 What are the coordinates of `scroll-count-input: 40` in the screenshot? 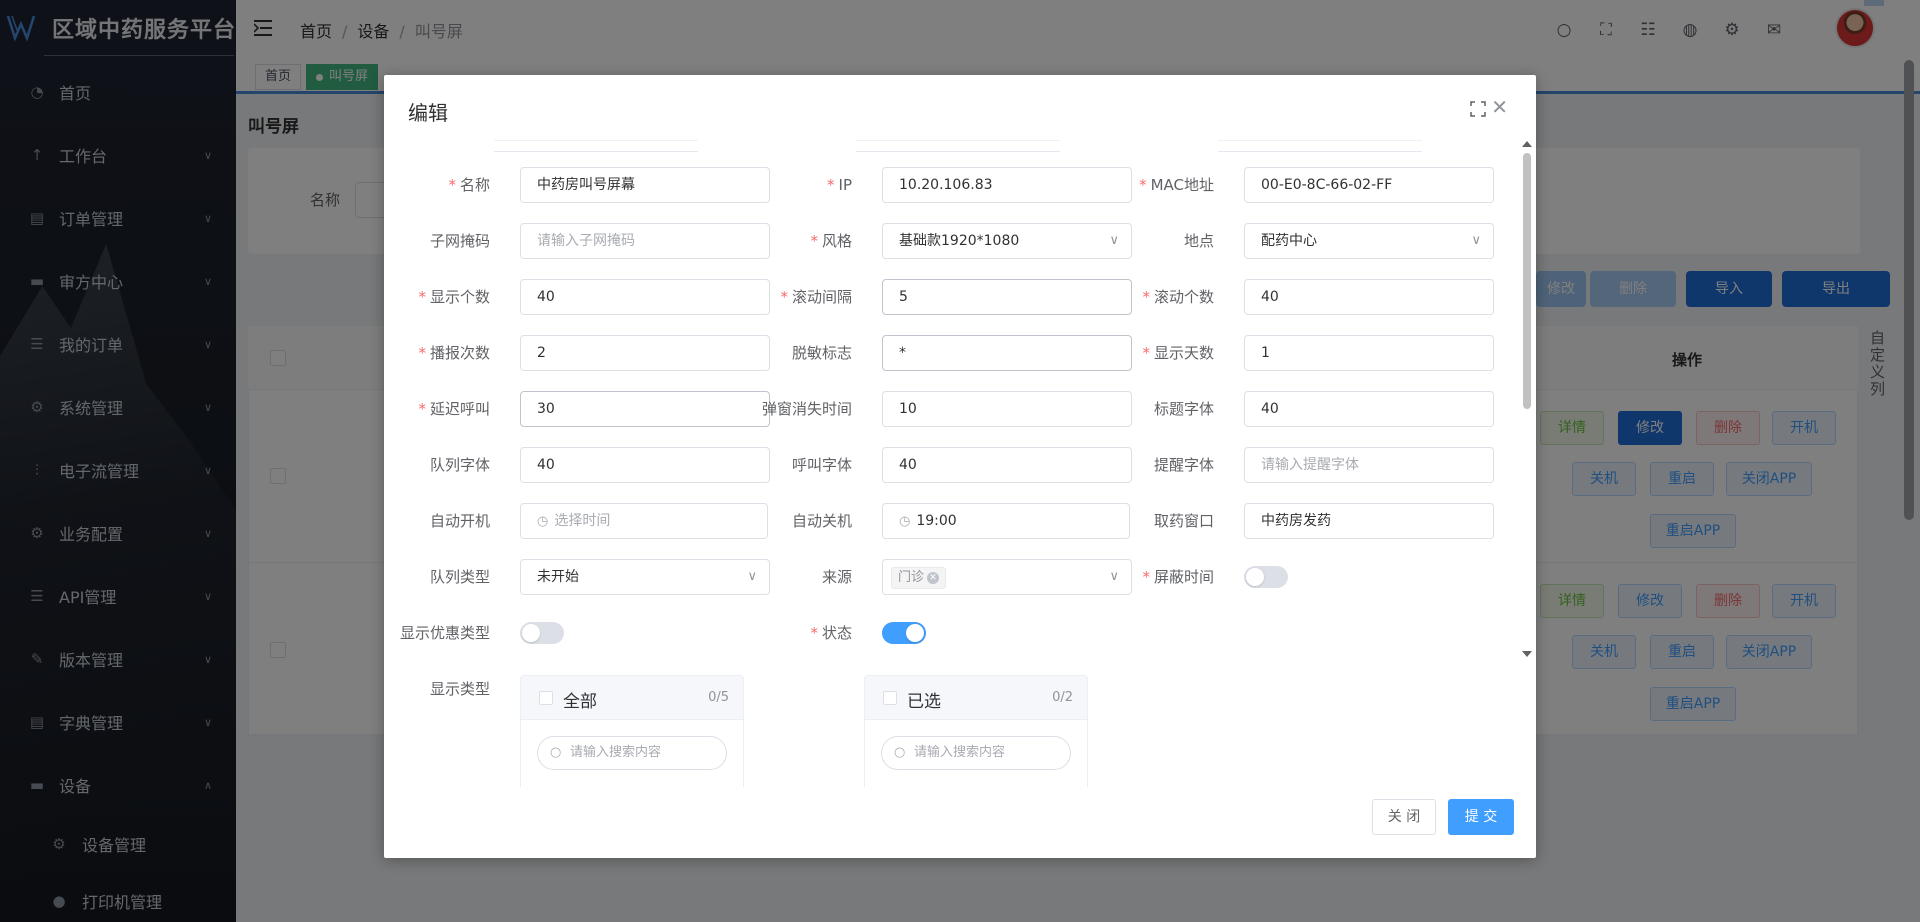 It's located at (1369, 297).